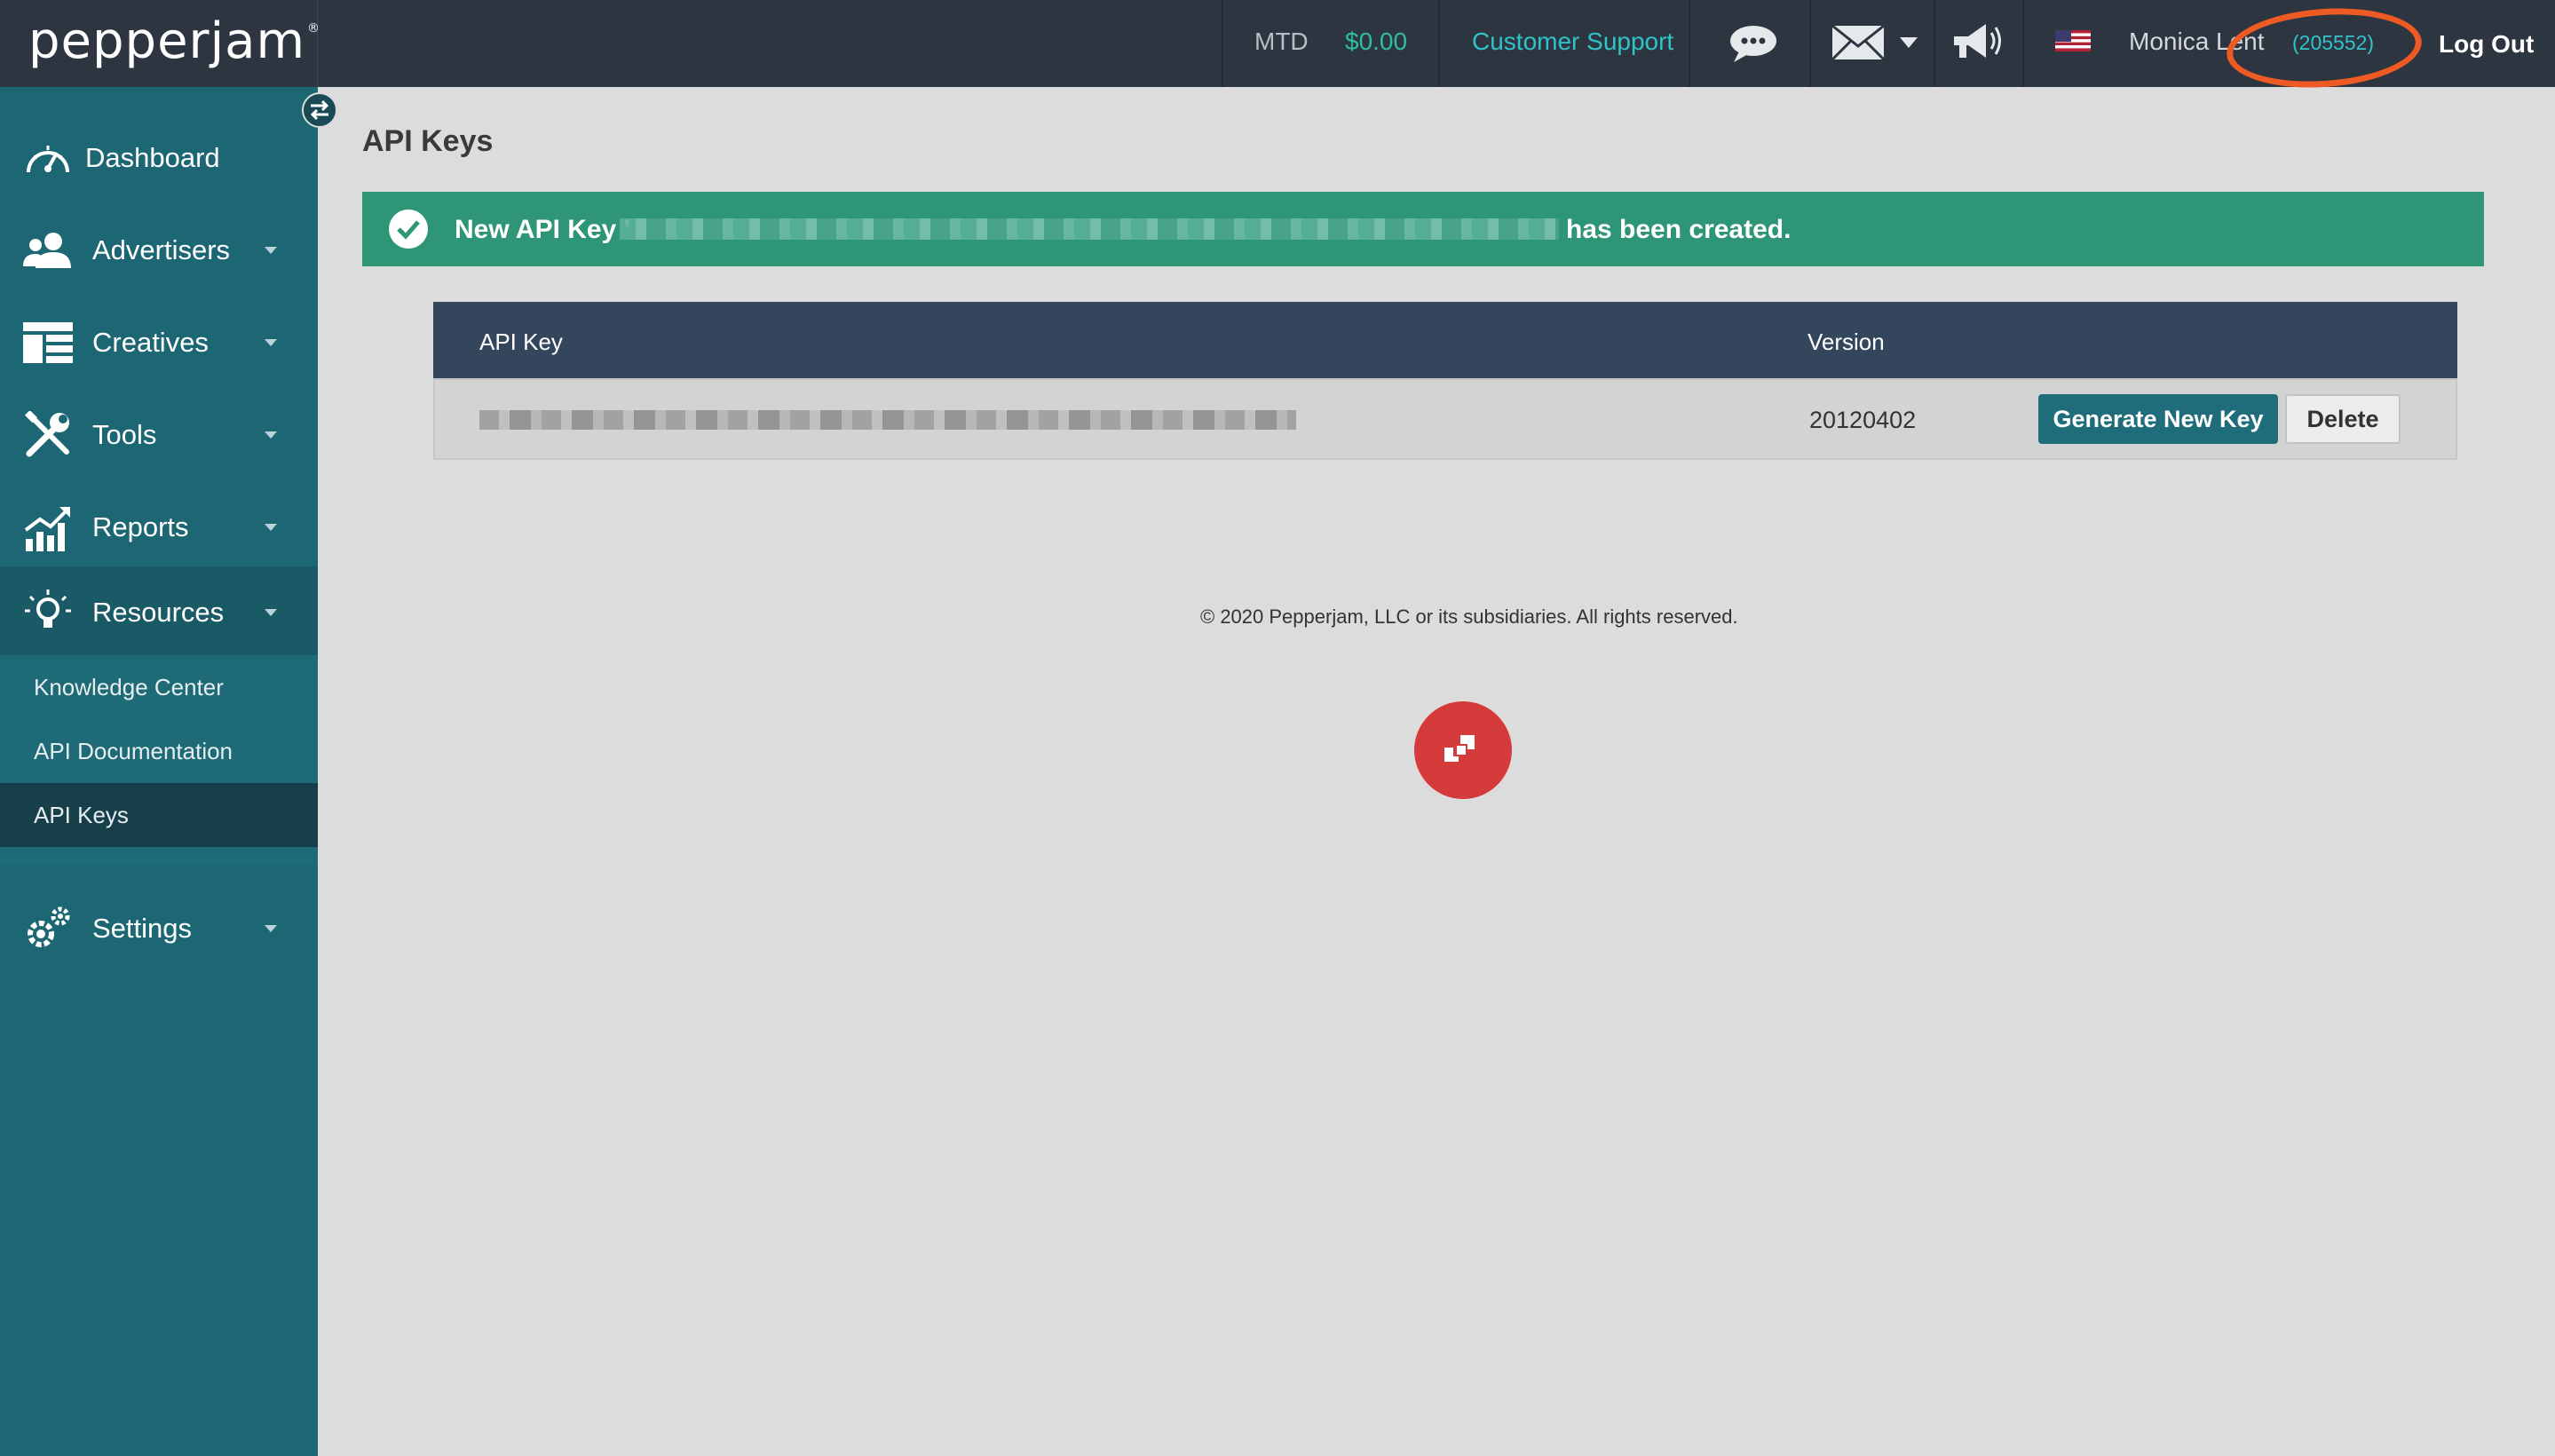  What do you see at coordinates (1863, 420) in the screenshot?
I see `version-cell: 20120402` at bounding box center [1863, 420].